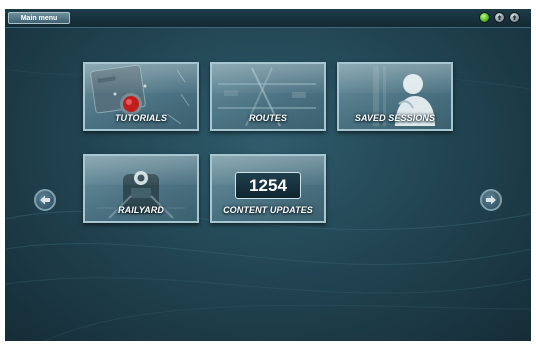 The height and width of the screenshot is (348, 536). What do you see at coordinates (268, 18) in the screenshot?
I see `top-bar: Main menu` at bounding box center [268, 18].